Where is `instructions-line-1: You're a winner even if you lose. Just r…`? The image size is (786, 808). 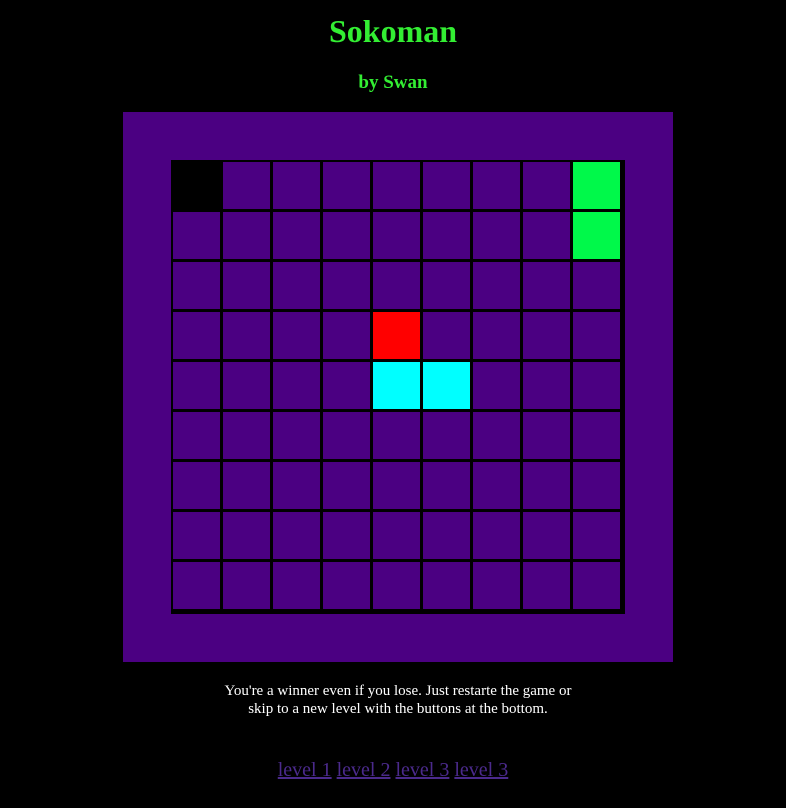
instructions-line-1: You're a winner even if you lose. Just r… is located at coordinates (398, 691).